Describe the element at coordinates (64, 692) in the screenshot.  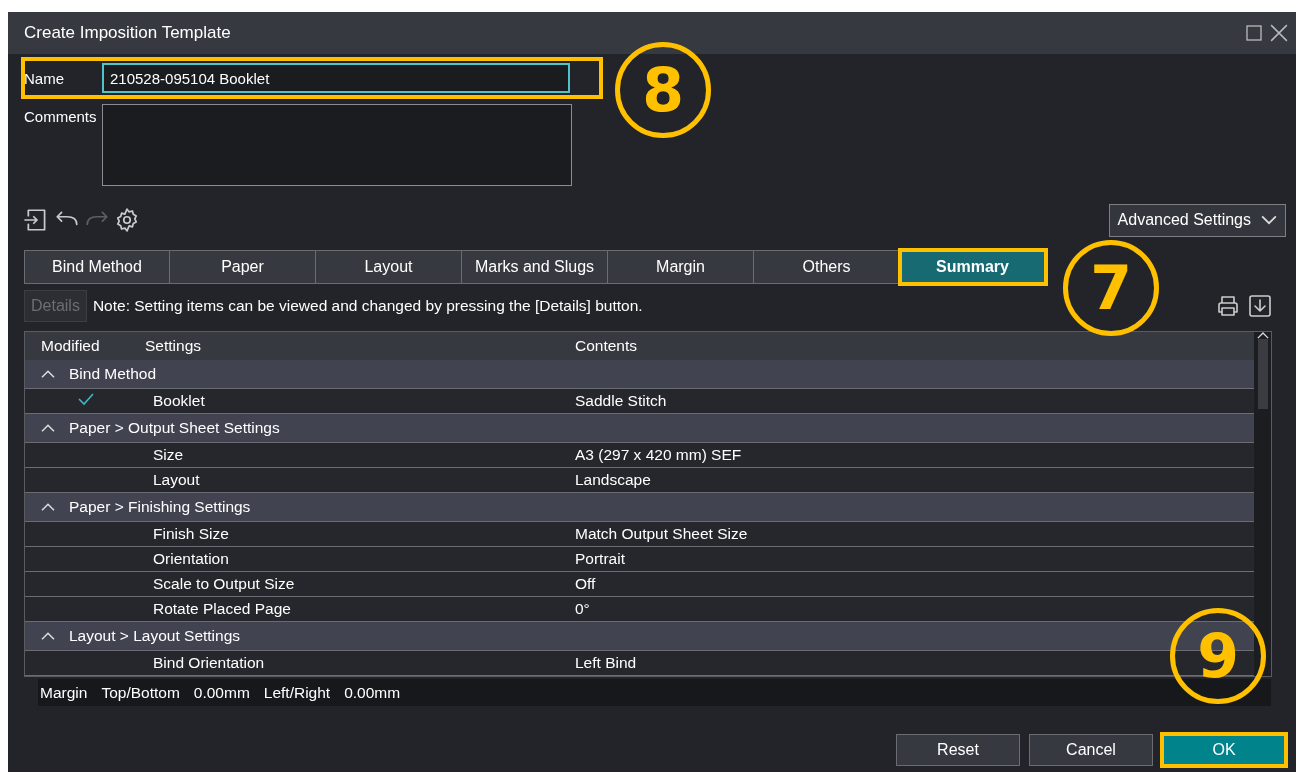
I see `margin-text: Margin` at that location.